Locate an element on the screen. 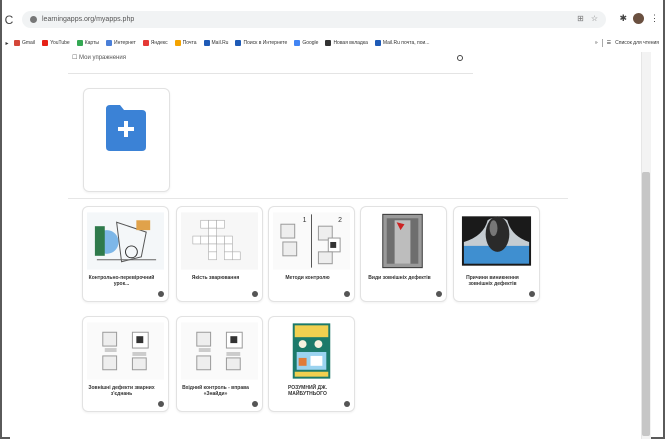 This screenshot has width=665, height=439. scrollbar-thumb is located at coordinates (646, 304).